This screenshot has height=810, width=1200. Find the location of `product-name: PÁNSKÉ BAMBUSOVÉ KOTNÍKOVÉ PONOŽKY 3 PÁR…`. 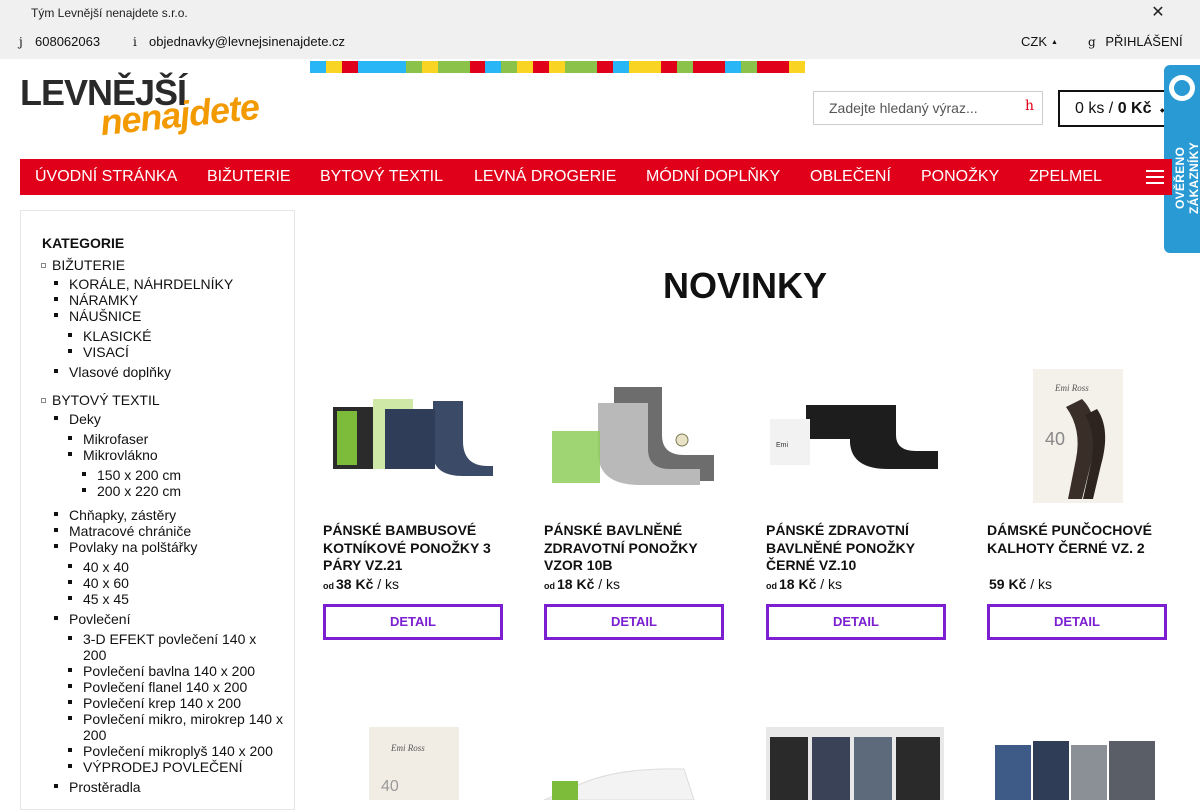

product-name: PÁNSKÉ BAMBUSOVÉ KOTNÍKOVÉ PONOŽKY 3 PÁR… is located at coordinates (413, 548).